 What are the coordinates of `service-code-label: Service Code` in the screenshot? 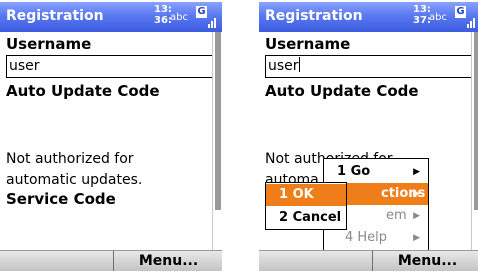 It's located at (61, 199).